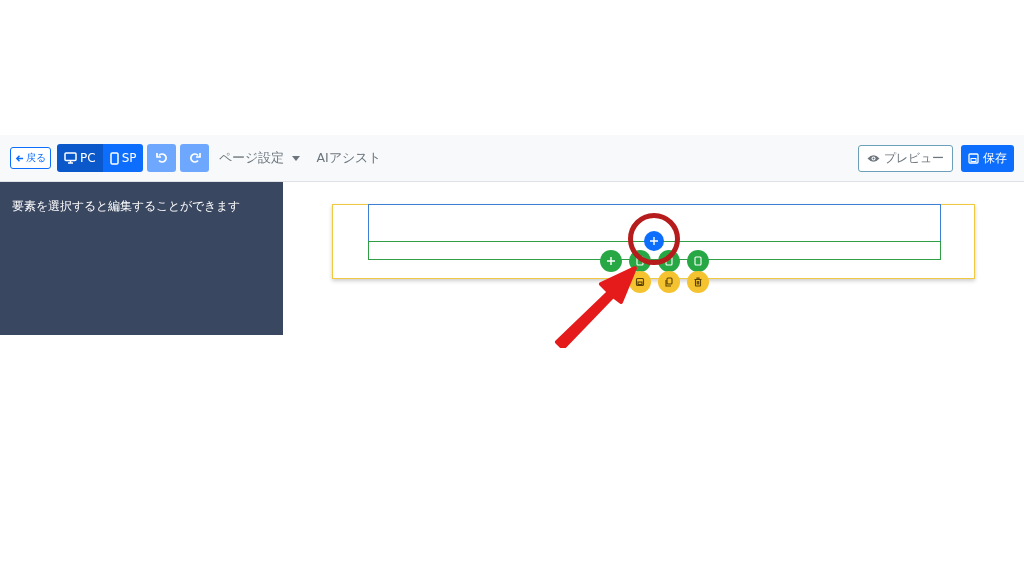  I want to click on highlight-circle, so click(654, 239).